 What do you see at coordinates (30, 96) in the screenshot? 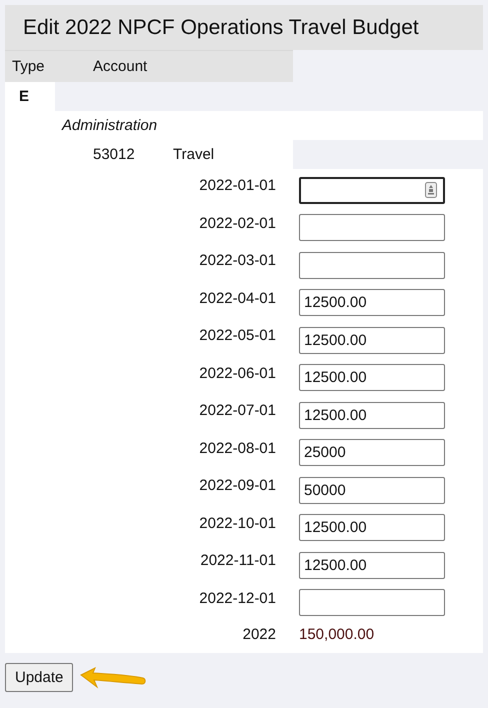
I see `type-cell: E` at bounding box center [30, 96].